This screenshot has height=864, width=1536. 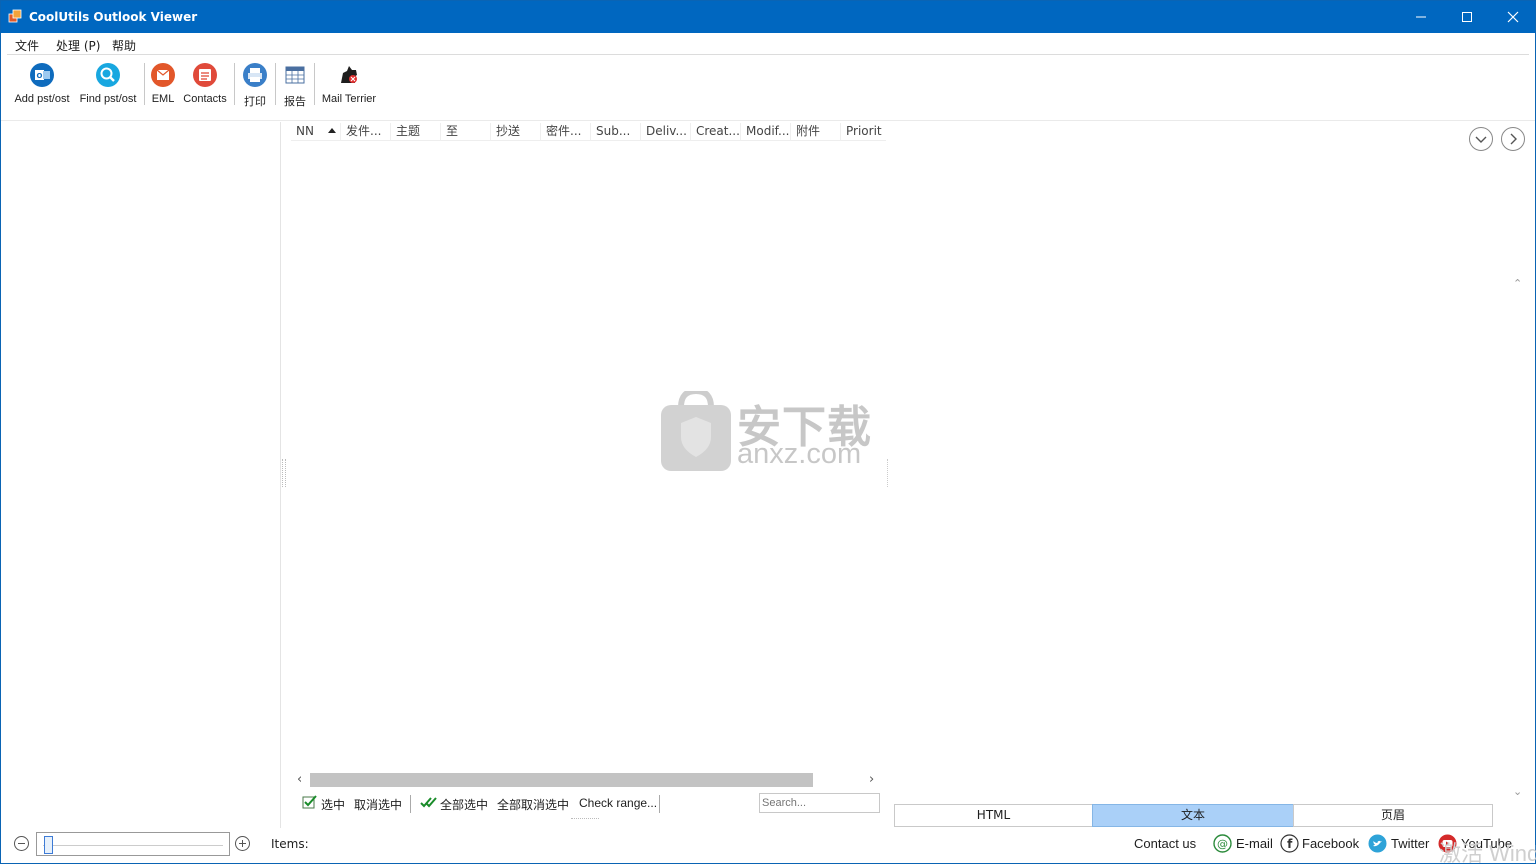 I want to click on minimize-button, so click(x=1421, y=17).